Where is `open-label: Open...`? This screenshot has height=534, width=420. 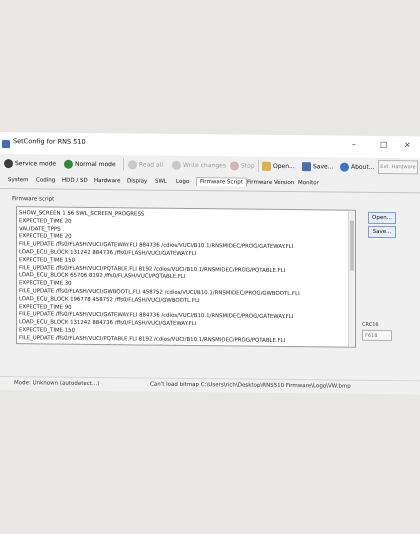
open-label: Open... is located at coordinates (284, 166).